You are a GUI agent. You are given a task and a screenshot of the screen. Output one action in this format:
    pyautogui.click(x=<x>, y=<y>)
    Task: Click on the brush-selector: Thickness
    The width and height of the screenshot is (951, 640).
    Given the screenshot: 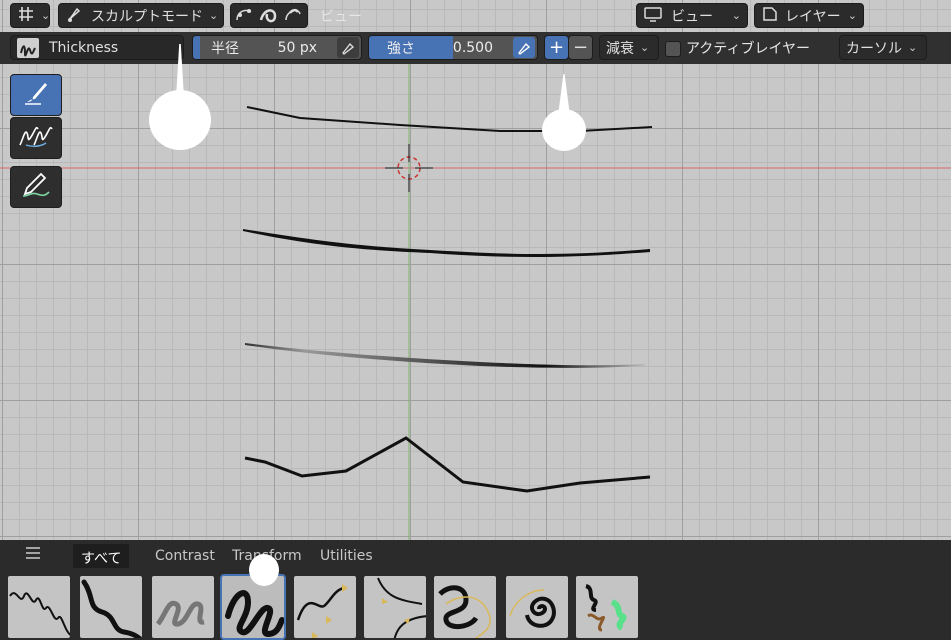 What is the action you would take?
    pyautogui.click(x=97, y=47)
    